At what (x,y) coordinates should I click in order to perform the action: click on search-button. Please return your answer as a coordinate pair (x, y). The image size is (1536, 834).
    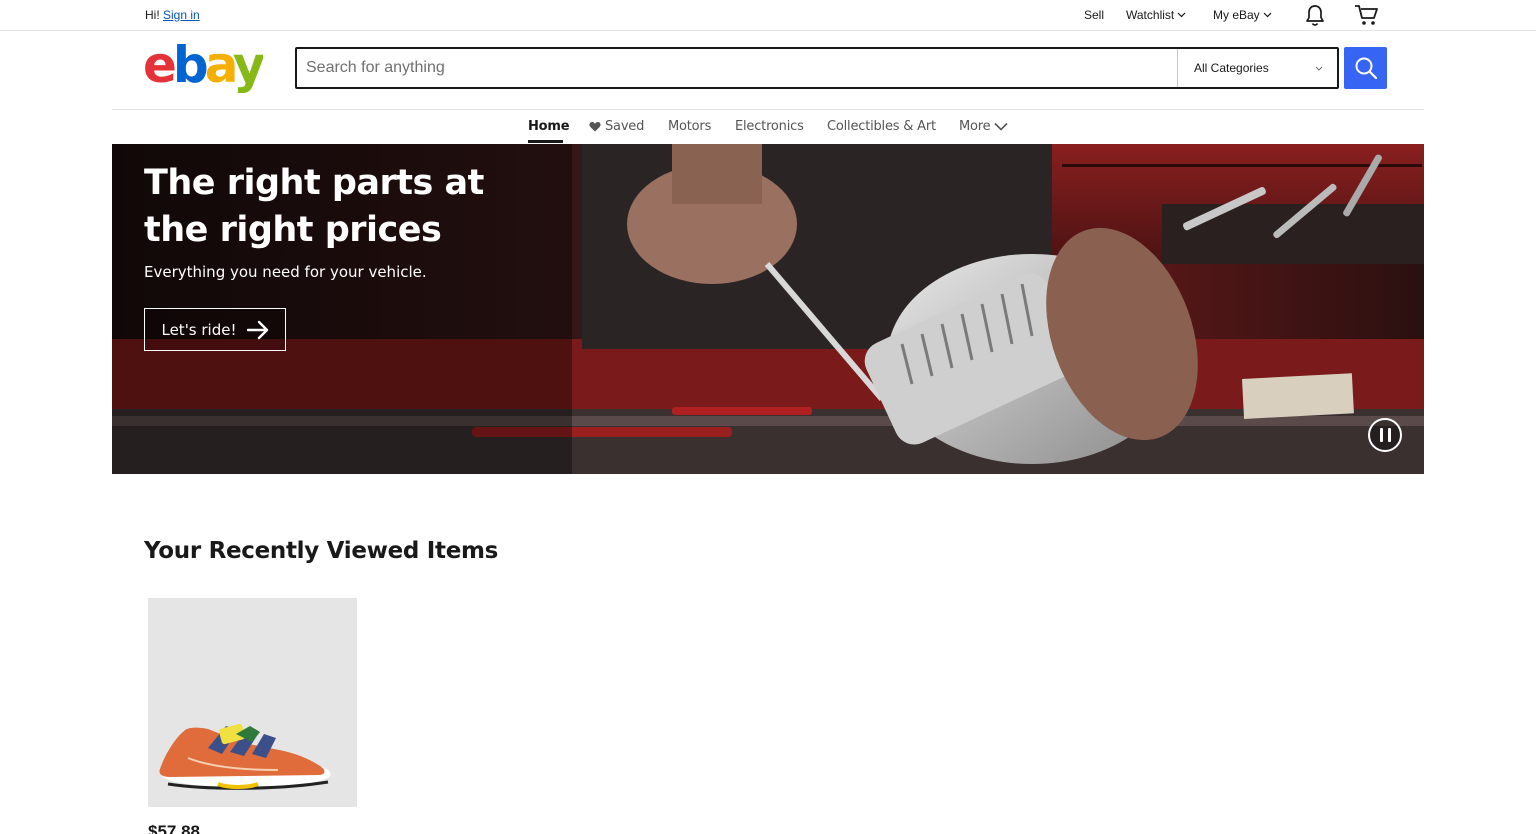
    Looking at the image, I should click on (1365, 68).